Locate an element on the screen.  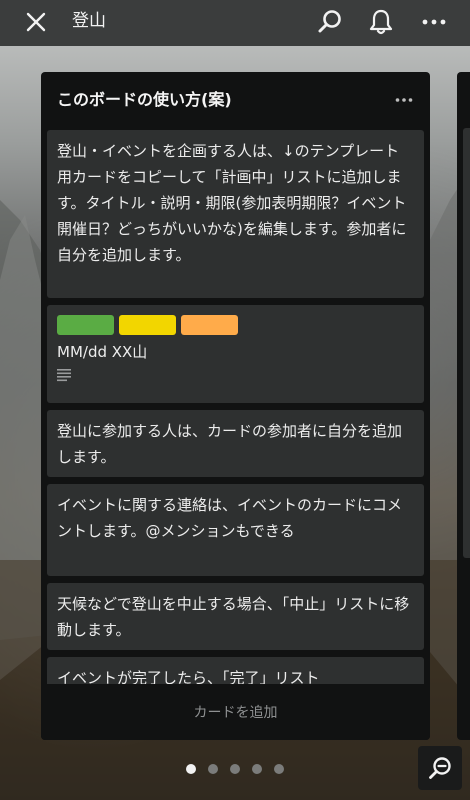
label-orange is located at coordinates (209, 325).